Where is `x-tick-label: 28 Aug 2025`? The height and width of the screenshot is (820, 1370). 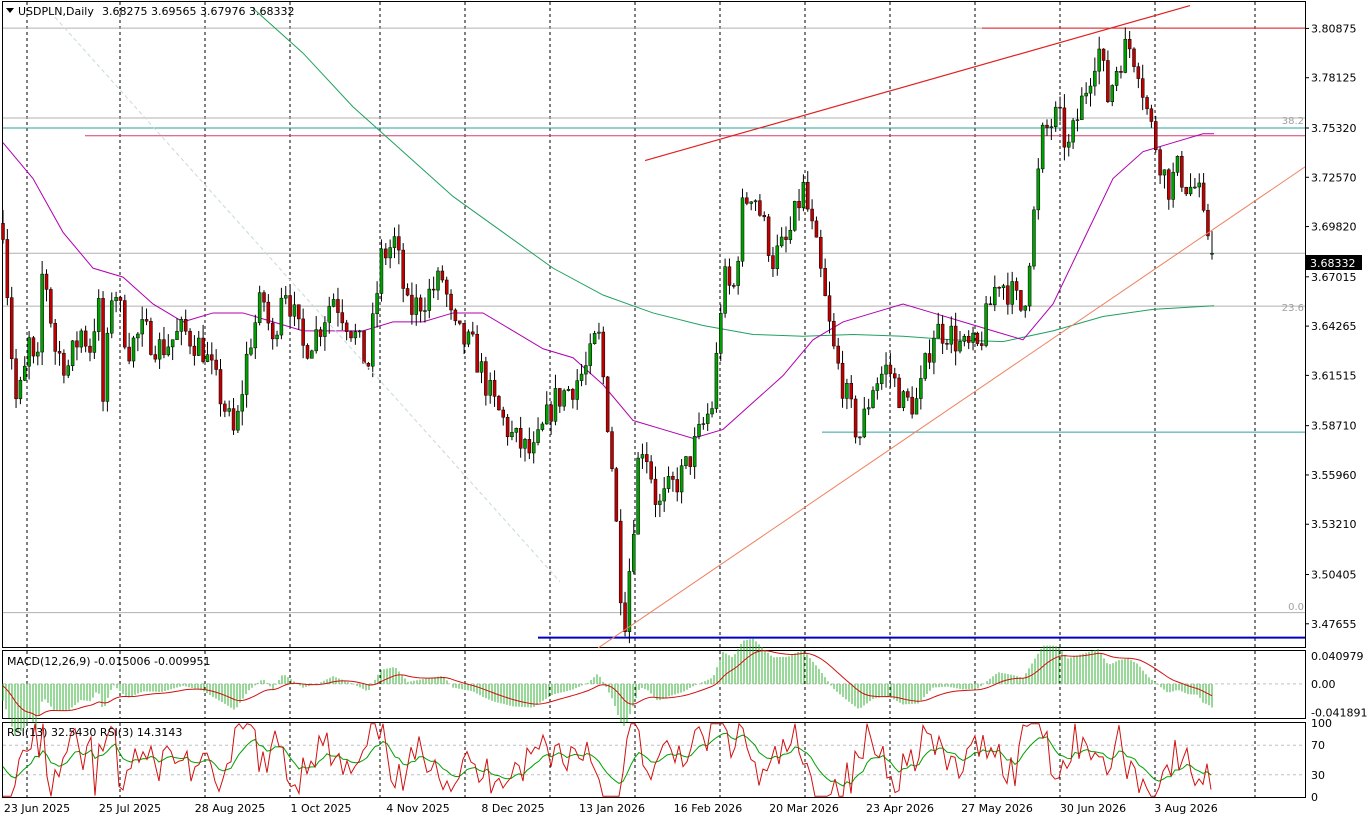
x-tick-label: 28 Aug 2025 is located at coordinates (230, 808).